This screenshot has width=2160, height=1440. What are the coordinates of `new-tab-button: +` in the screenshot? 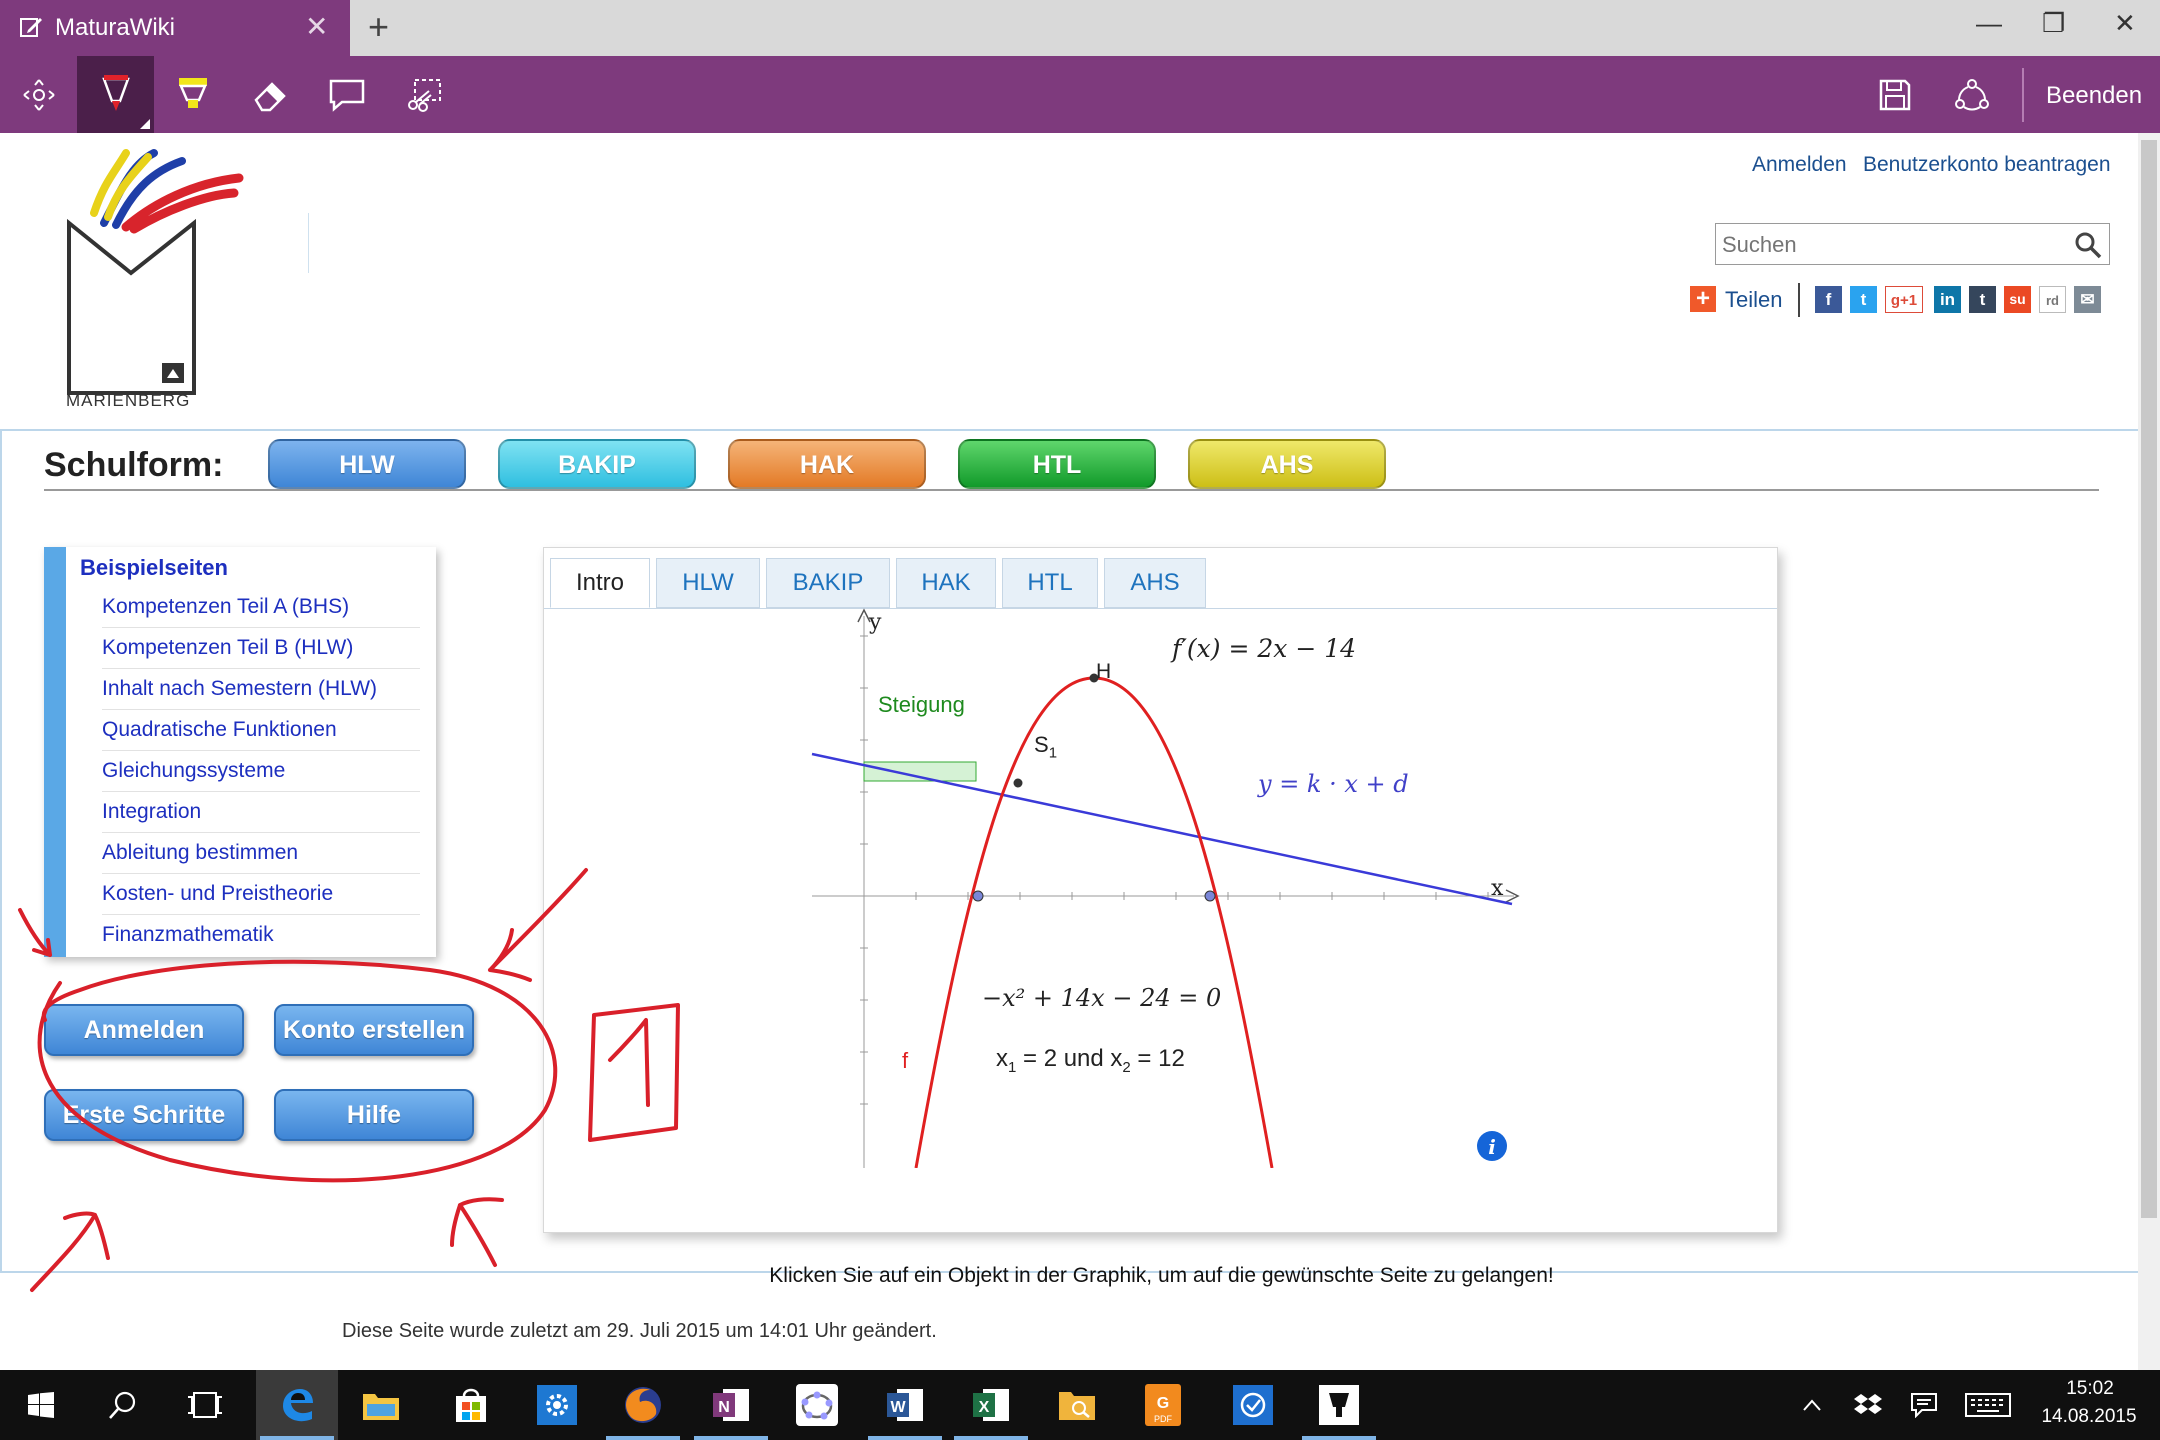 It's located at (378, 27).